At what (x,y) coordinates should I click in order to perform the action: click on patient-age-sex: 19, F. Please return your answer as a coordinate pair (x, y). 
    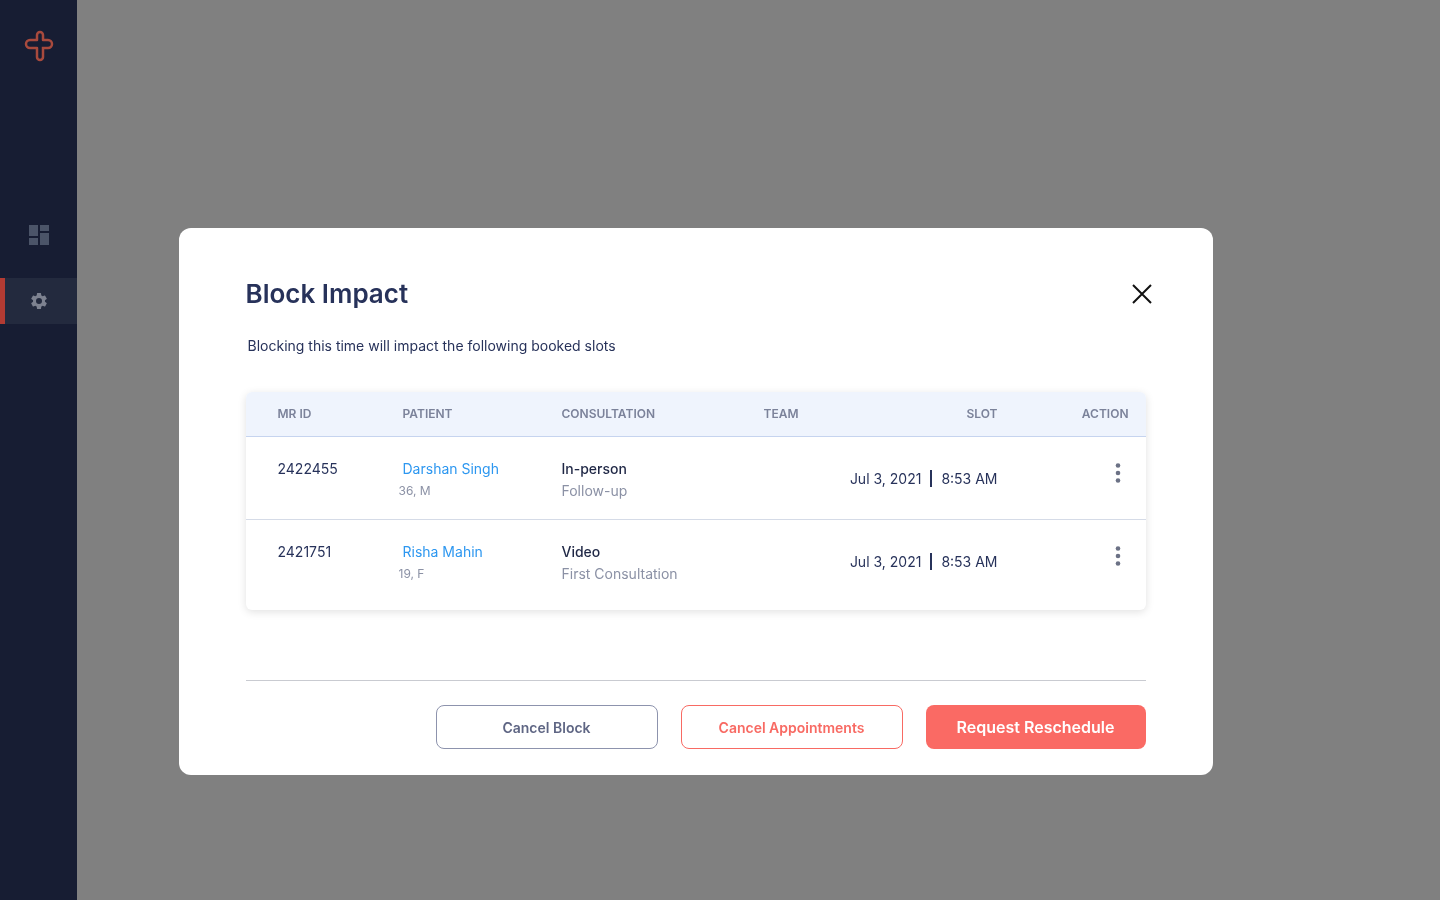
    Looking at the image, I should click on (411, 574).